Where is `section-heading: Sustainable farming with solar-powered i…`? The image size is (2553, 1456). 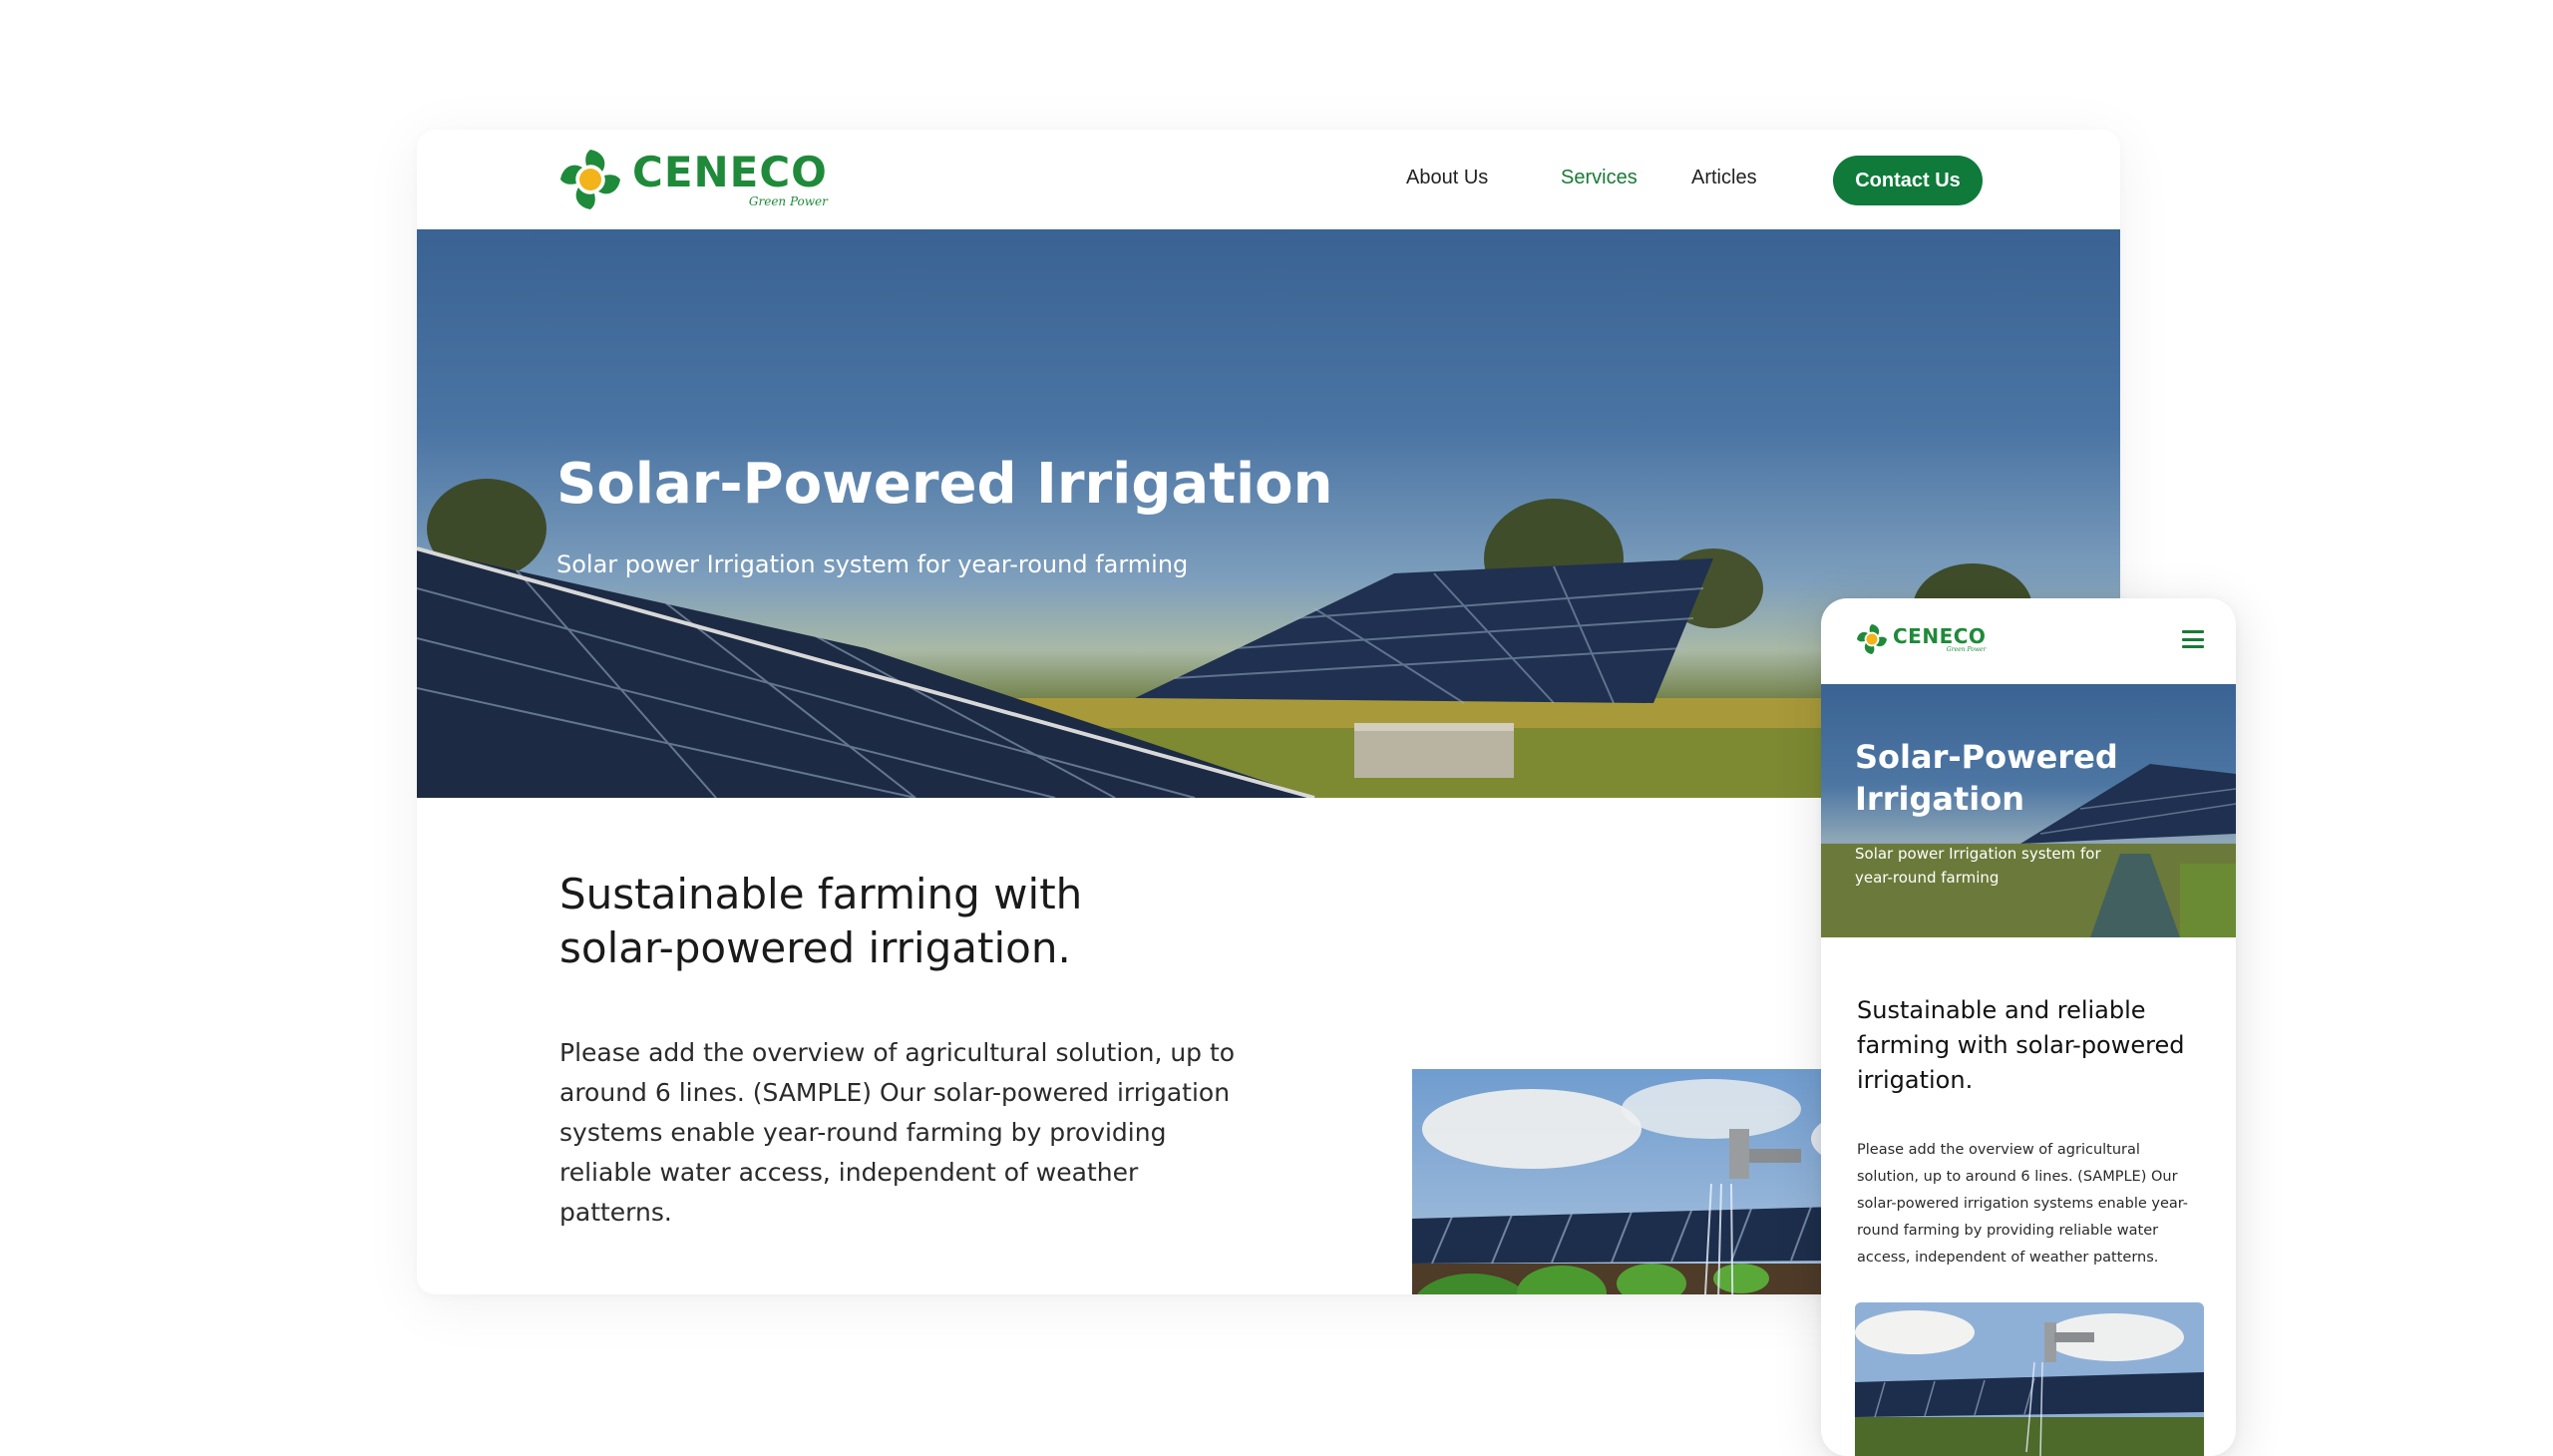
section-heading: Sustainable farming with solar-powered i… is located at coordinates (821, 921).